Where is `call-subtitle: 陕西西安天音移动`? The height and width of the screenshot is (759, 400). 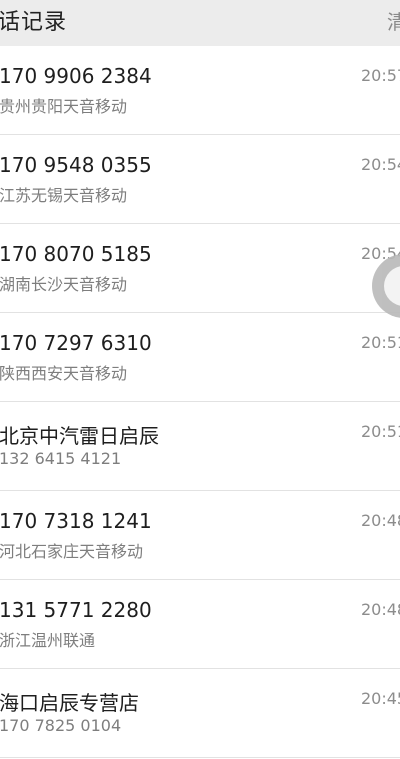
call-subtitle: 陕西西安天音移动 is located at coordinates (64, 373).